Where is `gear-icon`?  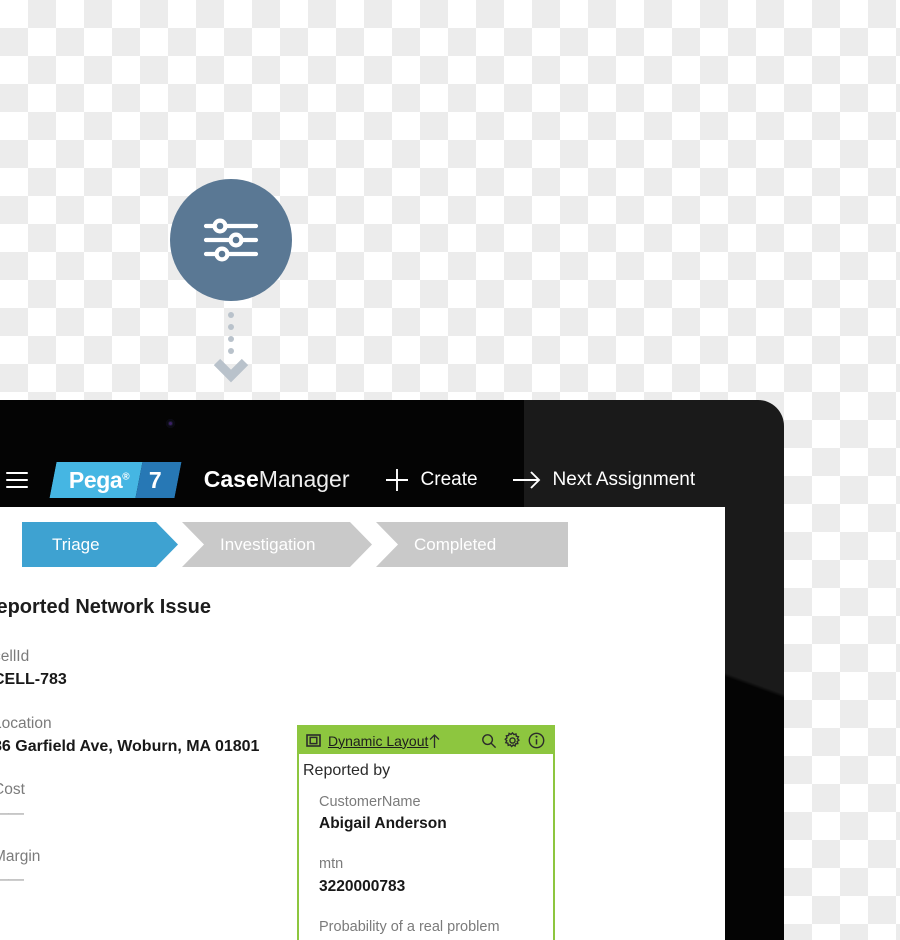 gear-icon is located at coordinates (512, 740).